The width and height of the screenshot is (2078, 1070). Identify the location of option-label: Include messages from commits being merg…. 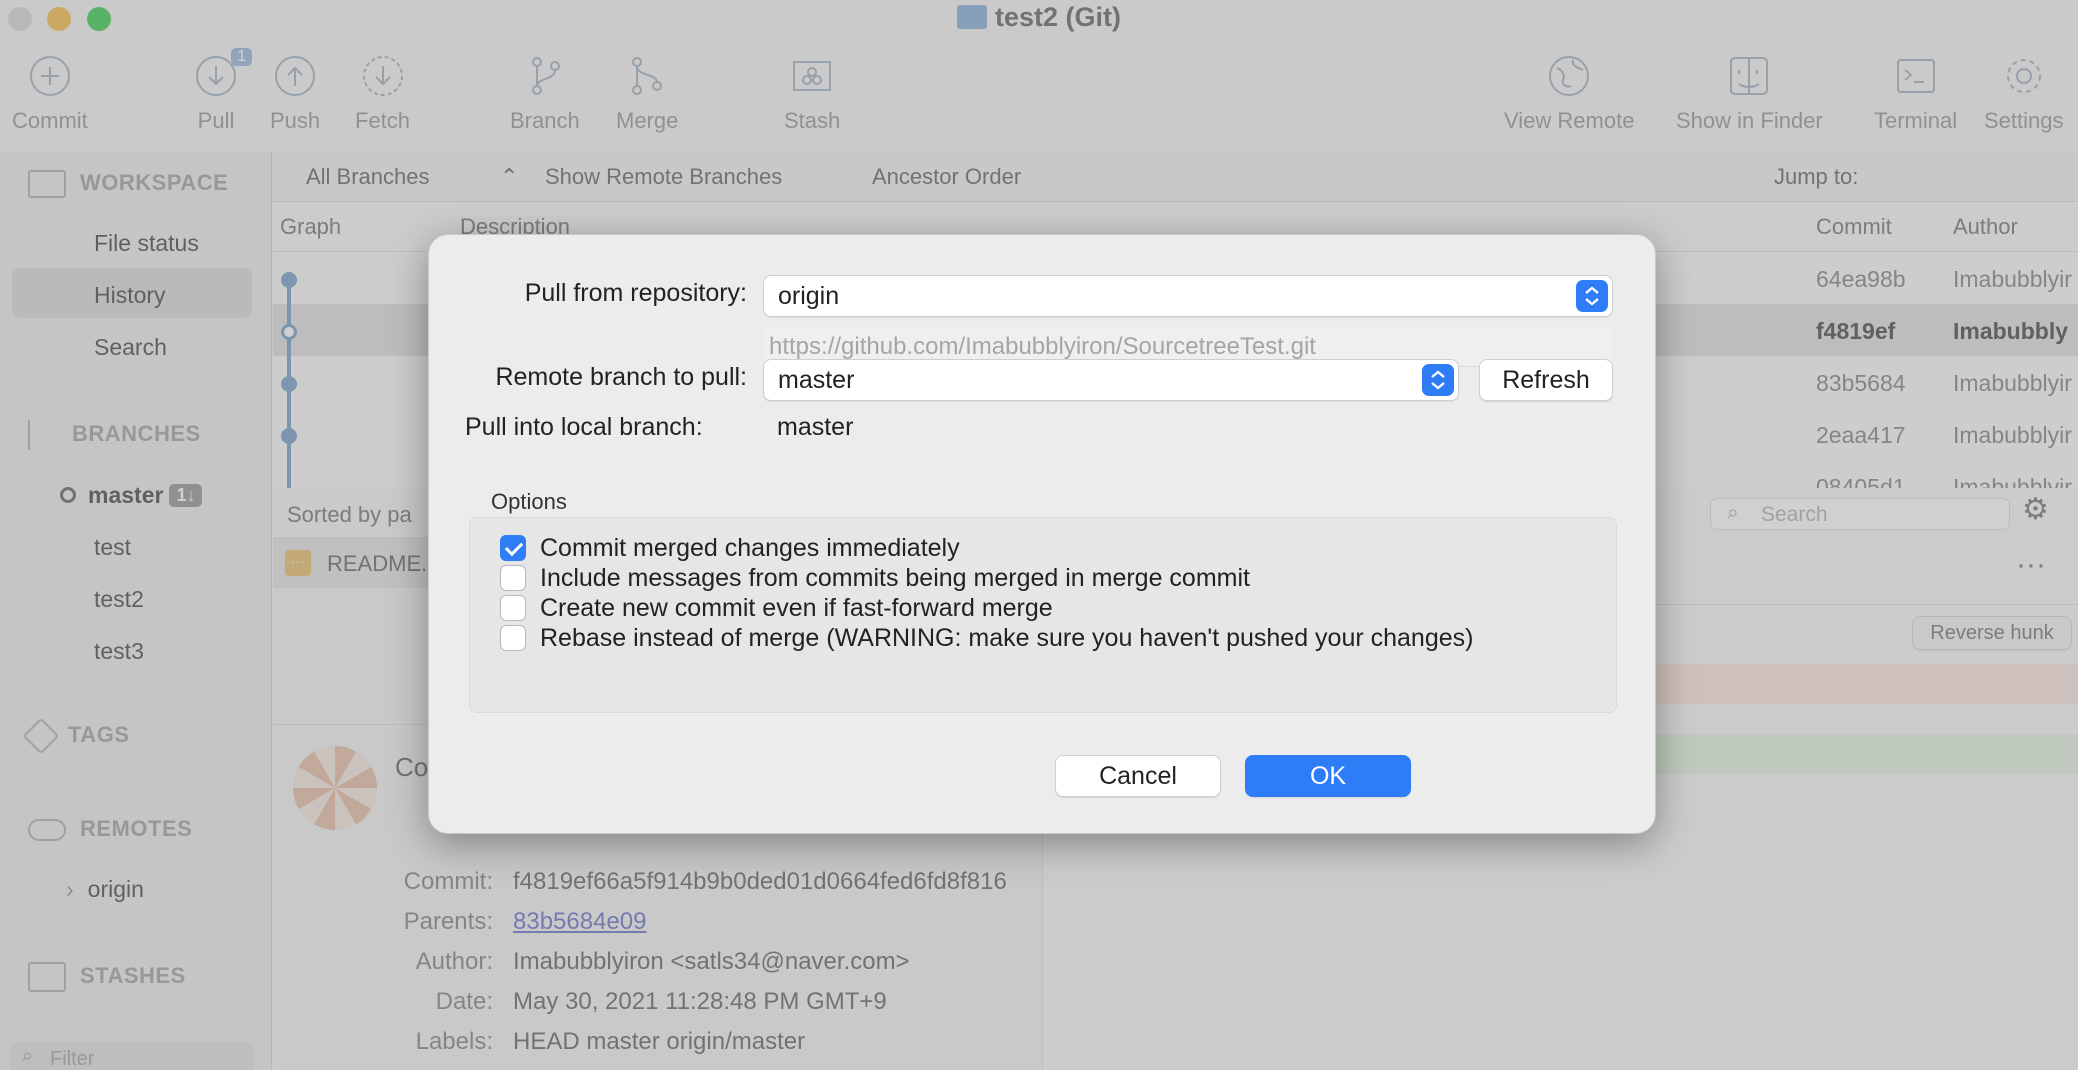
(895, 578).